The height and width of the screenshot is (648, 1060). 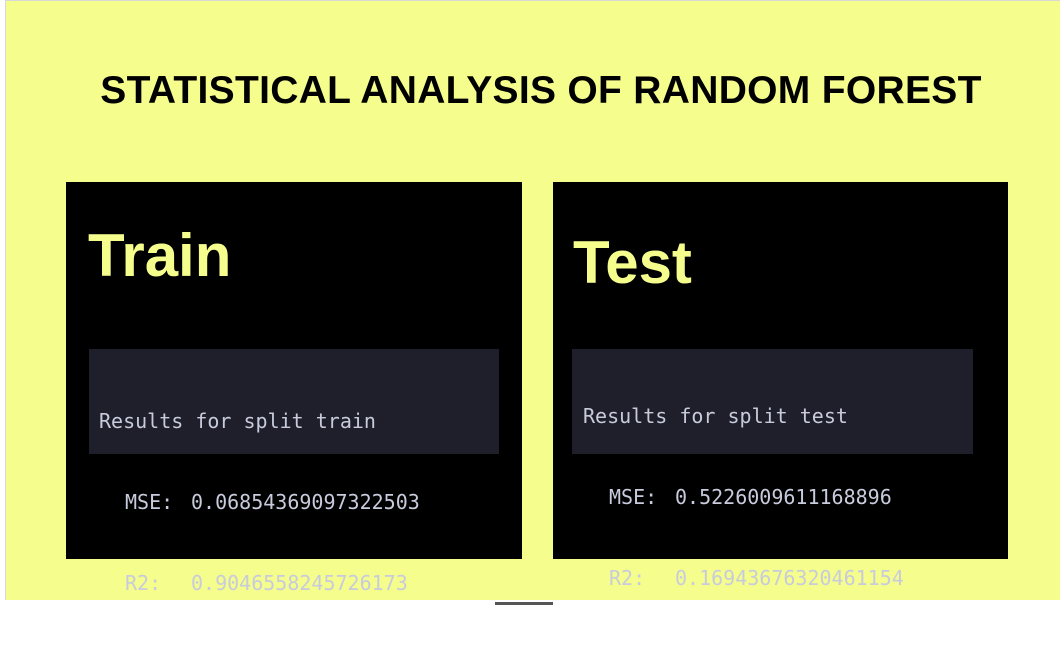 I want to click on slide-title: STATISTICAL ANALYSIS OF RANDOM FOREST, so click(x=541, y=90).